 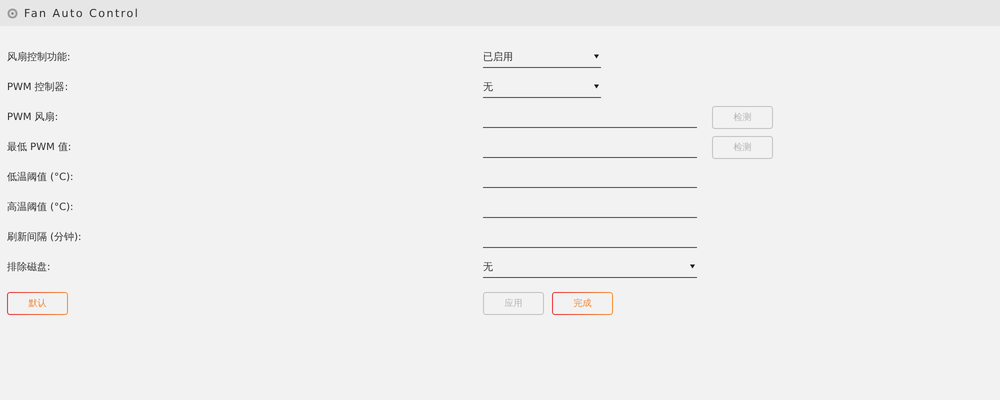 I want to click on field-label: PWM 风扇:, so click(x=32, y=117).